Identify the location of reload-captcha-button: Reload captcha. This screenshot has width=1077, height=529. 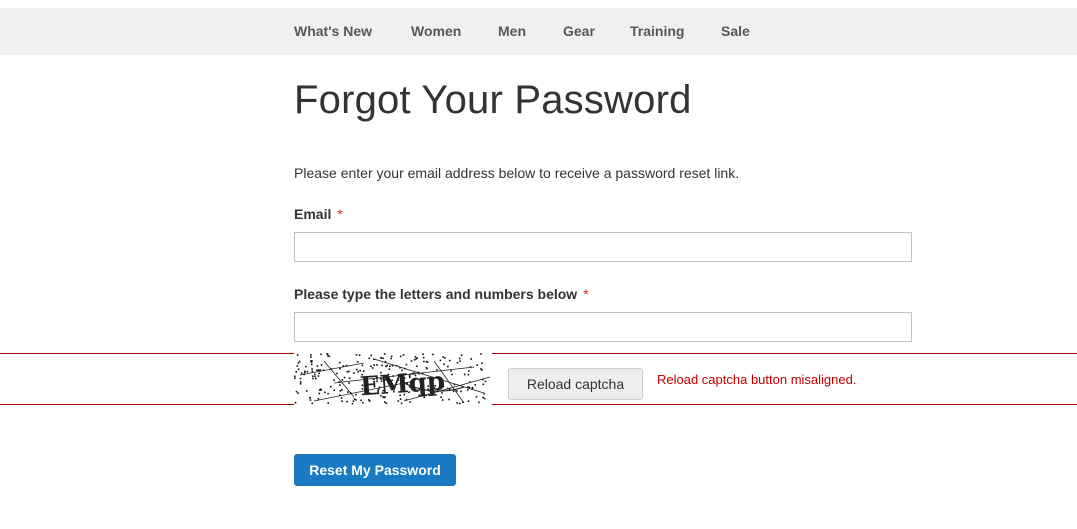
(575, 384).